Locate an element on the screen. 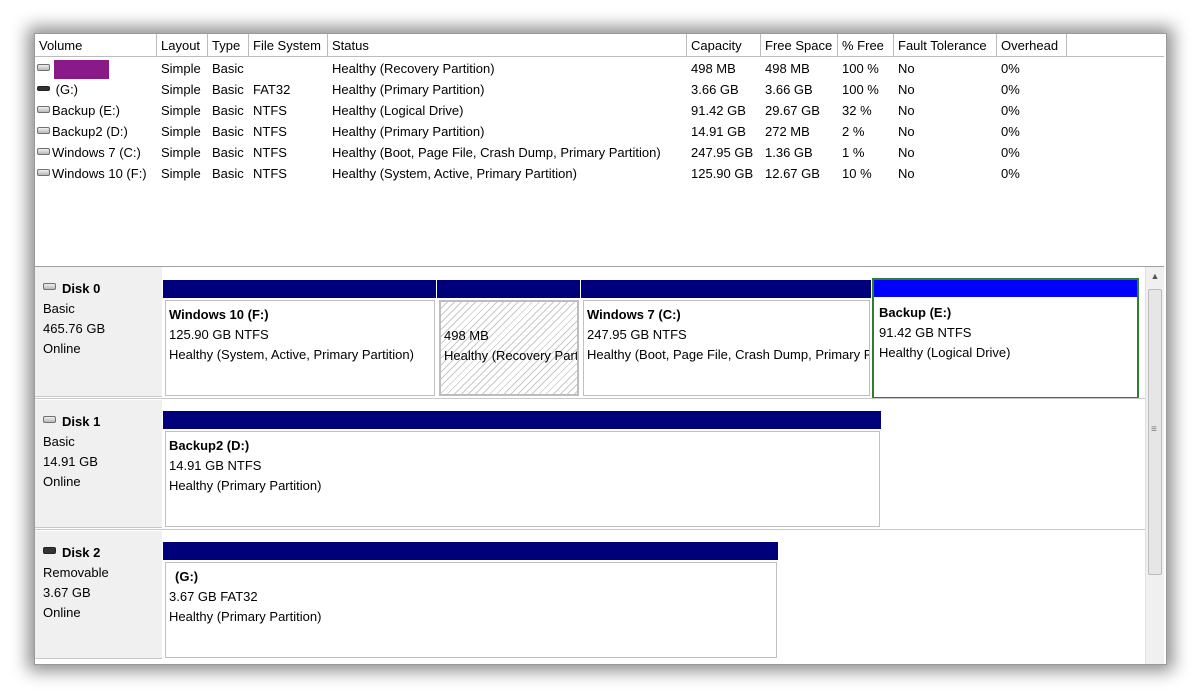 The height and width of the screenshot is (697, 1200). column-header-capacity: Capacity is located at coordinates (724, 45).